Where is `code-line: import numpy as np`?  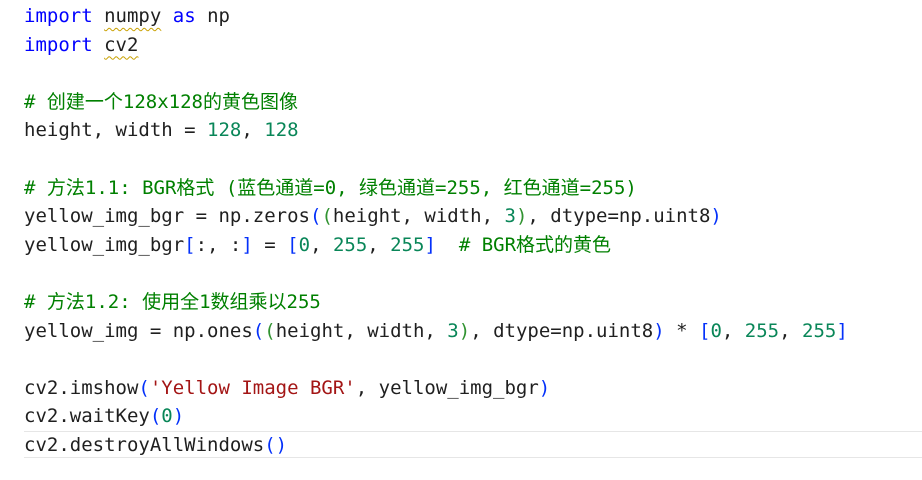
code-line: import numpy as np is located at coordinates (127, 16).